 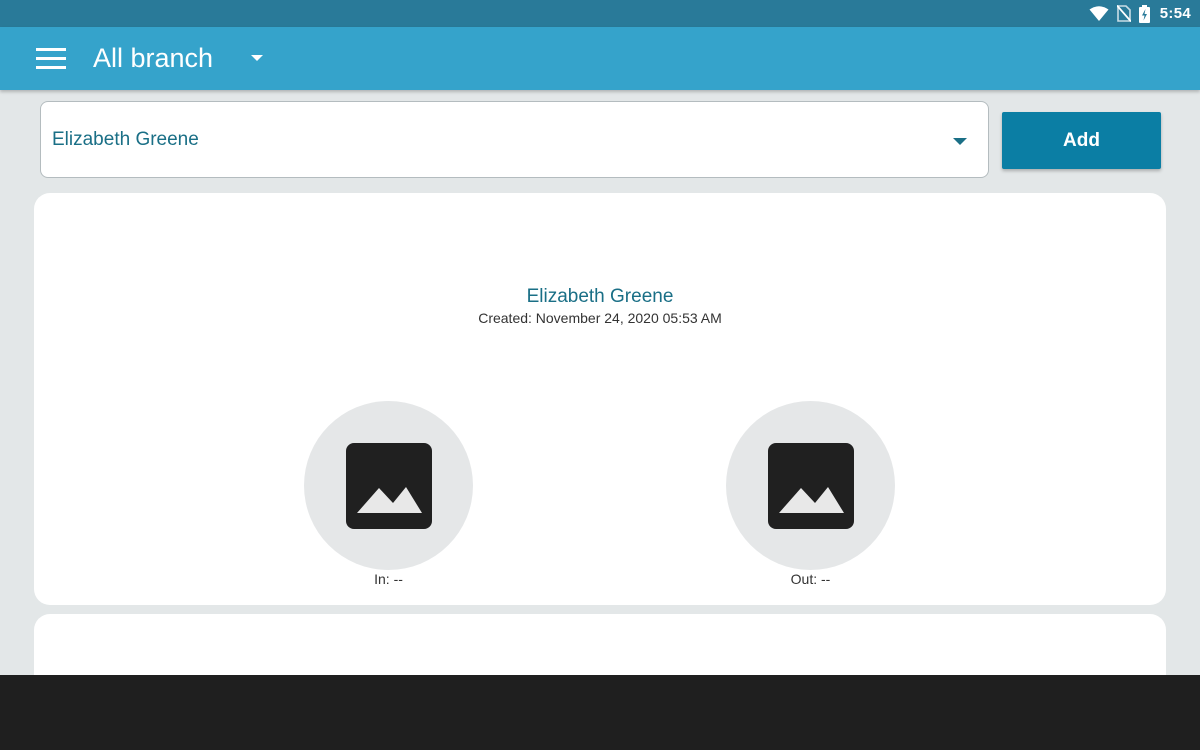 I want to click on photo-in, so click(x=388, y=485).